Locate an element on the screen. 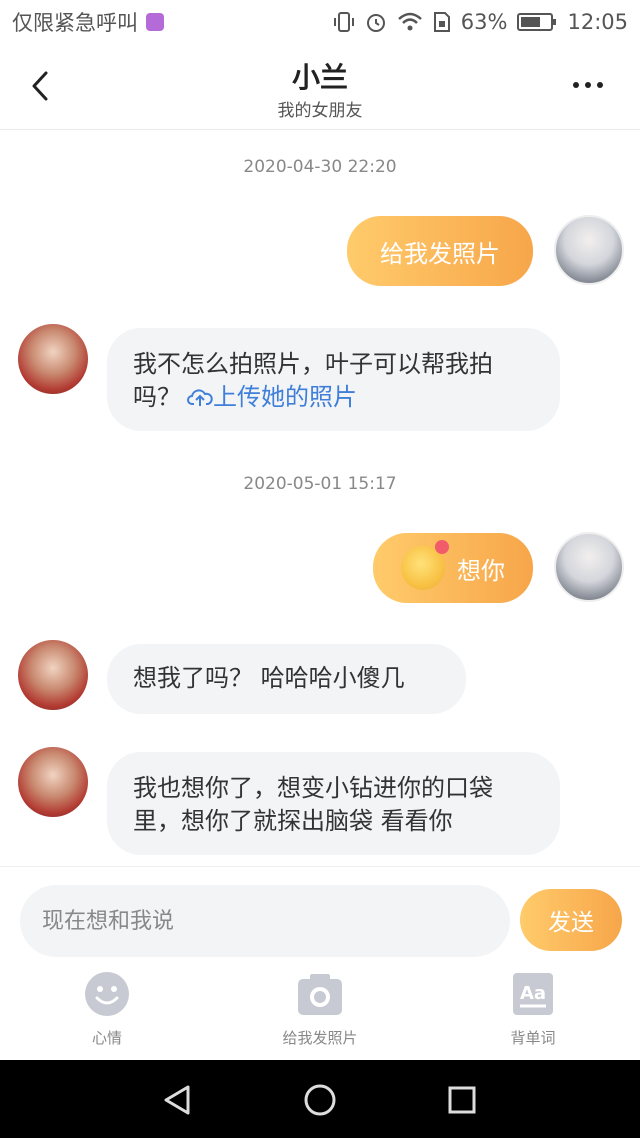 This screenshot has height=1138, width=640. nav-home-button is located at coordinates (320, 1100).